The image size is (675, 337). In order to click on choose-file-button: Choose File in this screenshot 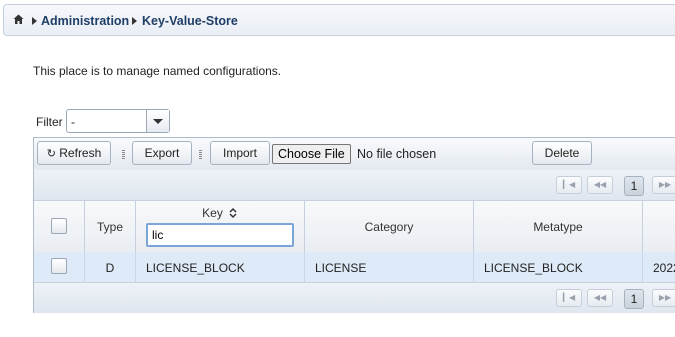, I will do `click(311, 154)`.